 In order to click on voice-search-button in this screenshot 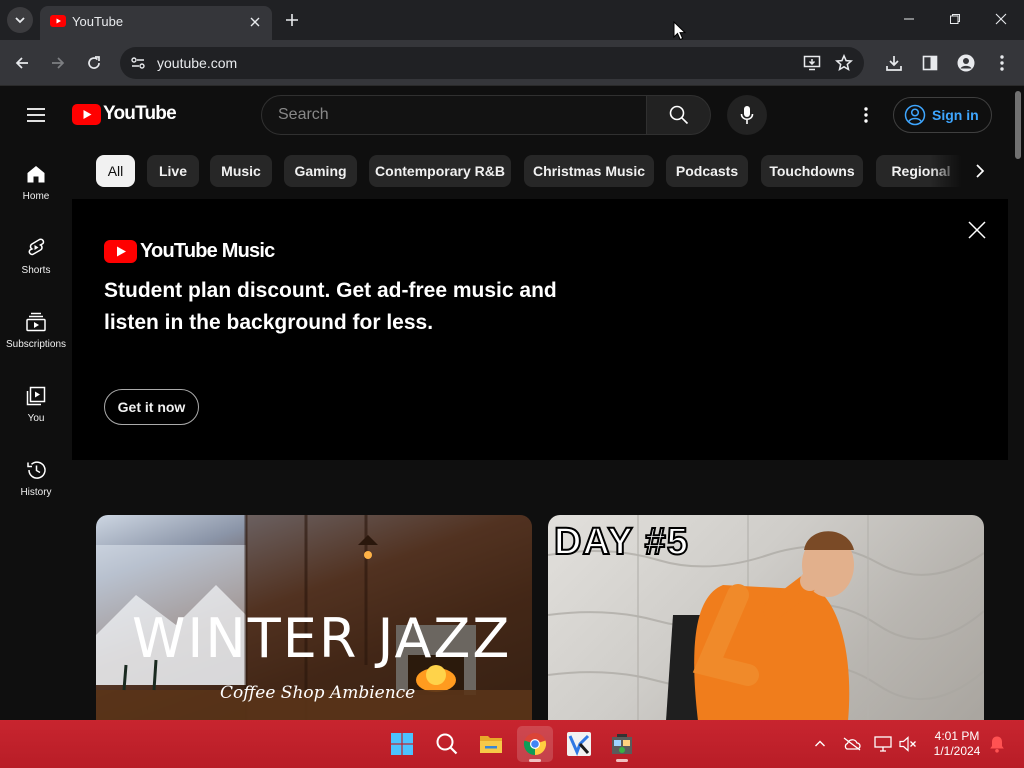, I will do `click(747, 115)`.